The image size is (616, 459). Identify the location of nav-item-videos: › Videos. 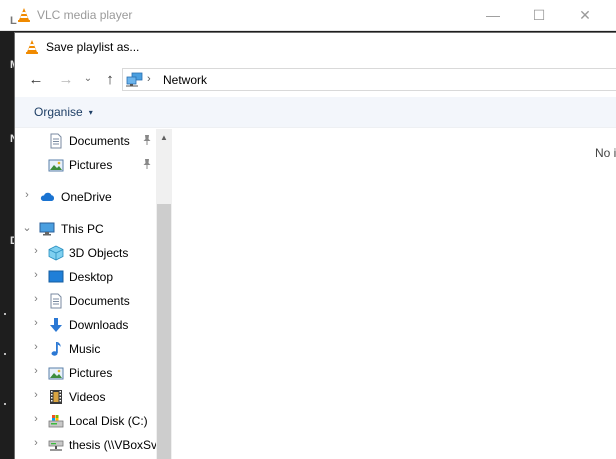
(85, 397).